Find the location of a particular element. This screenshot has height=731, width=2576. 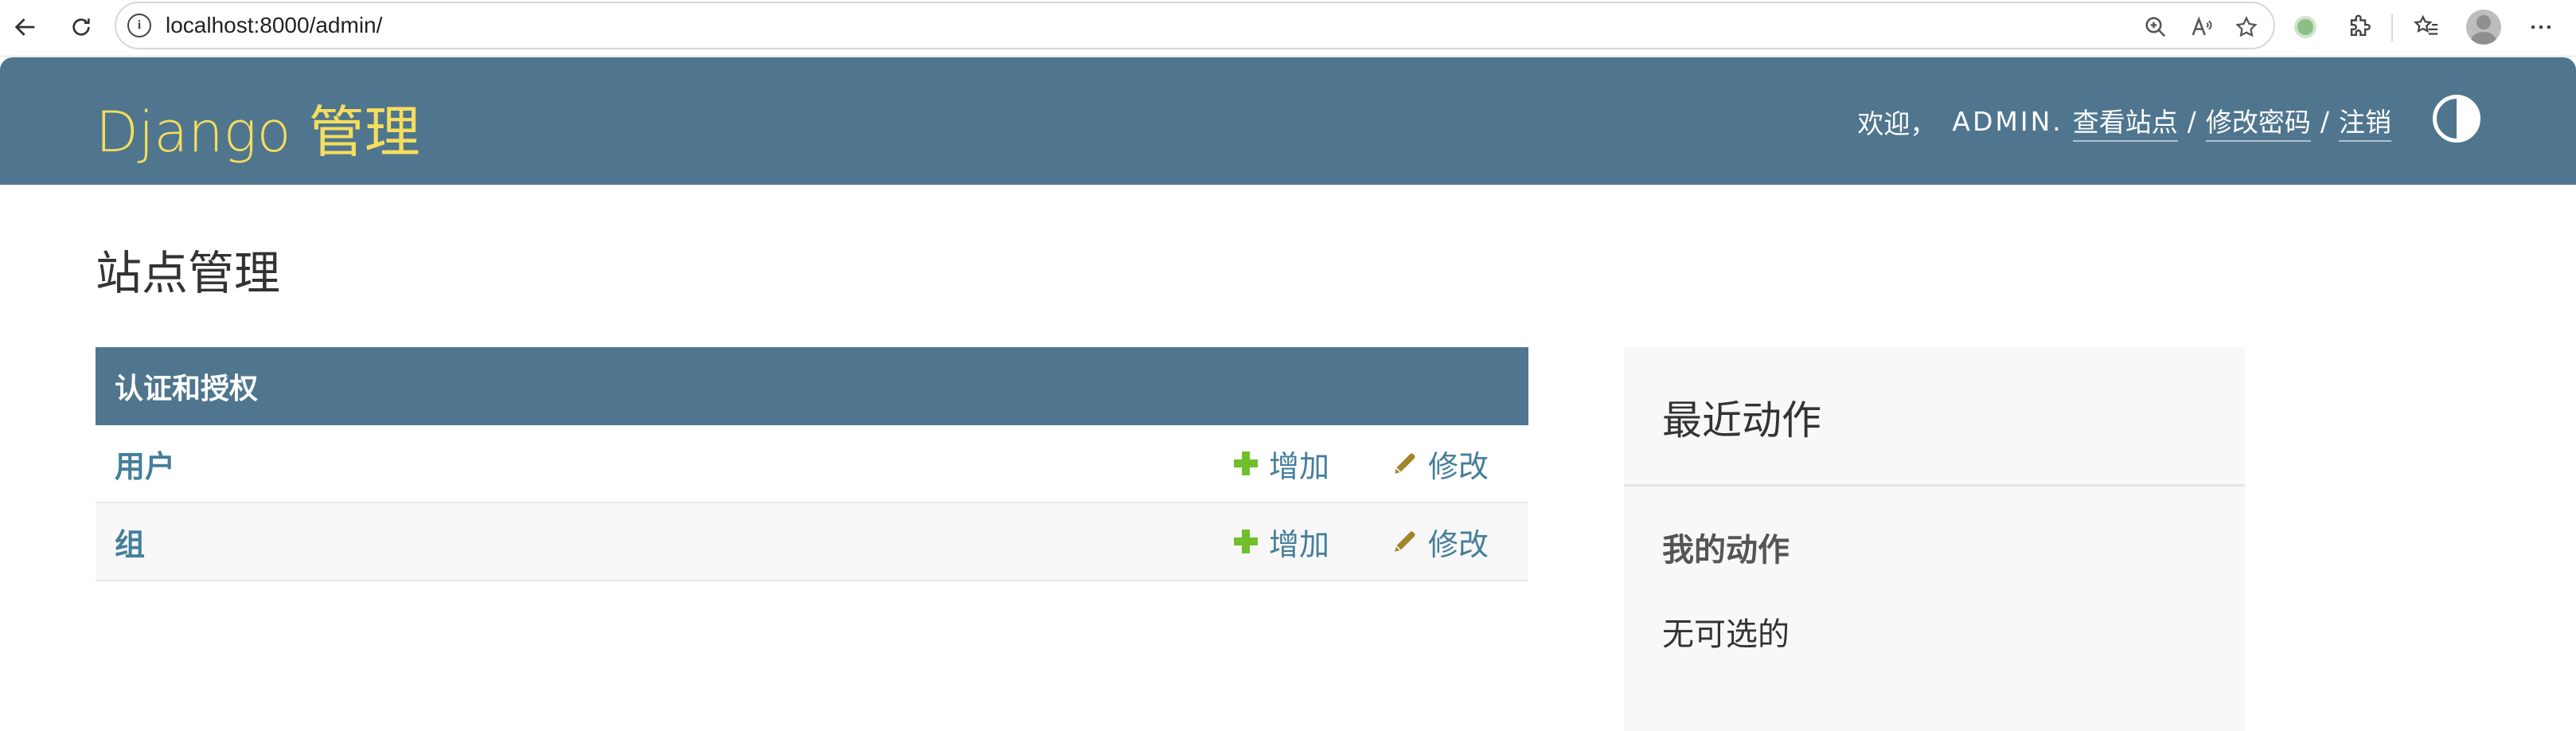

recent-actions-panel: 最近动作 我的动作 无可选的 is located at coordinates (1934, 539).